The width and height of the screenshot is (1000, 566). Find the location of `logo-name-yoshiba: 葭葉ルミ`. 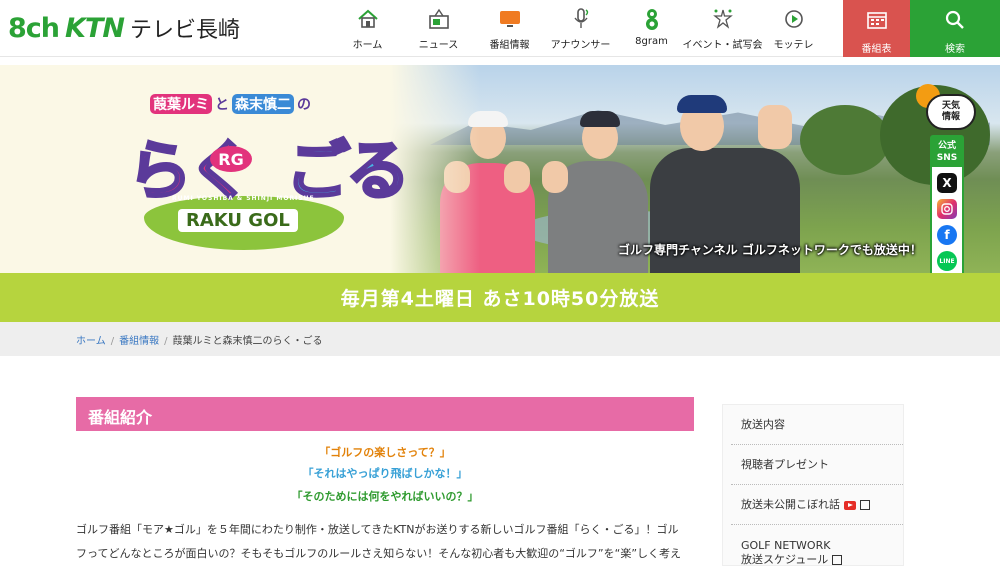

logo-name-yoshiba: 葭葉ルミ is located at coordinates (181, 104).